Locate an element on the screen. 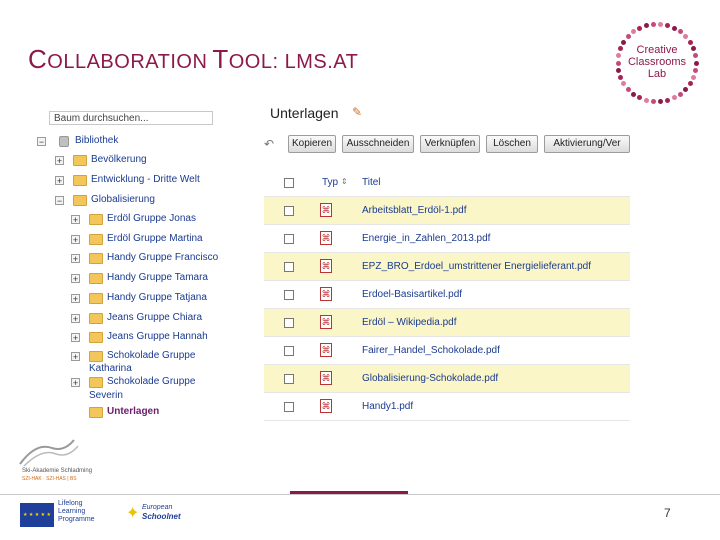  delete-button: Löschen is located at coordinates (512, 144).